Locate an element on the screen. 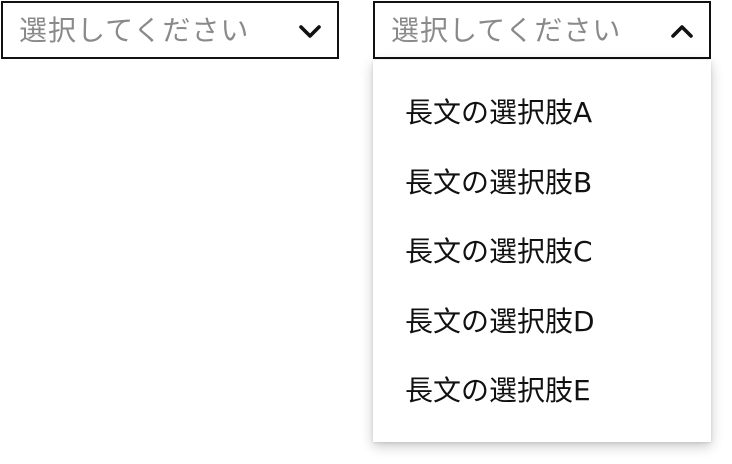  dropdown-option-d: 長文の選択肢D is located at coordinates (542, 322).